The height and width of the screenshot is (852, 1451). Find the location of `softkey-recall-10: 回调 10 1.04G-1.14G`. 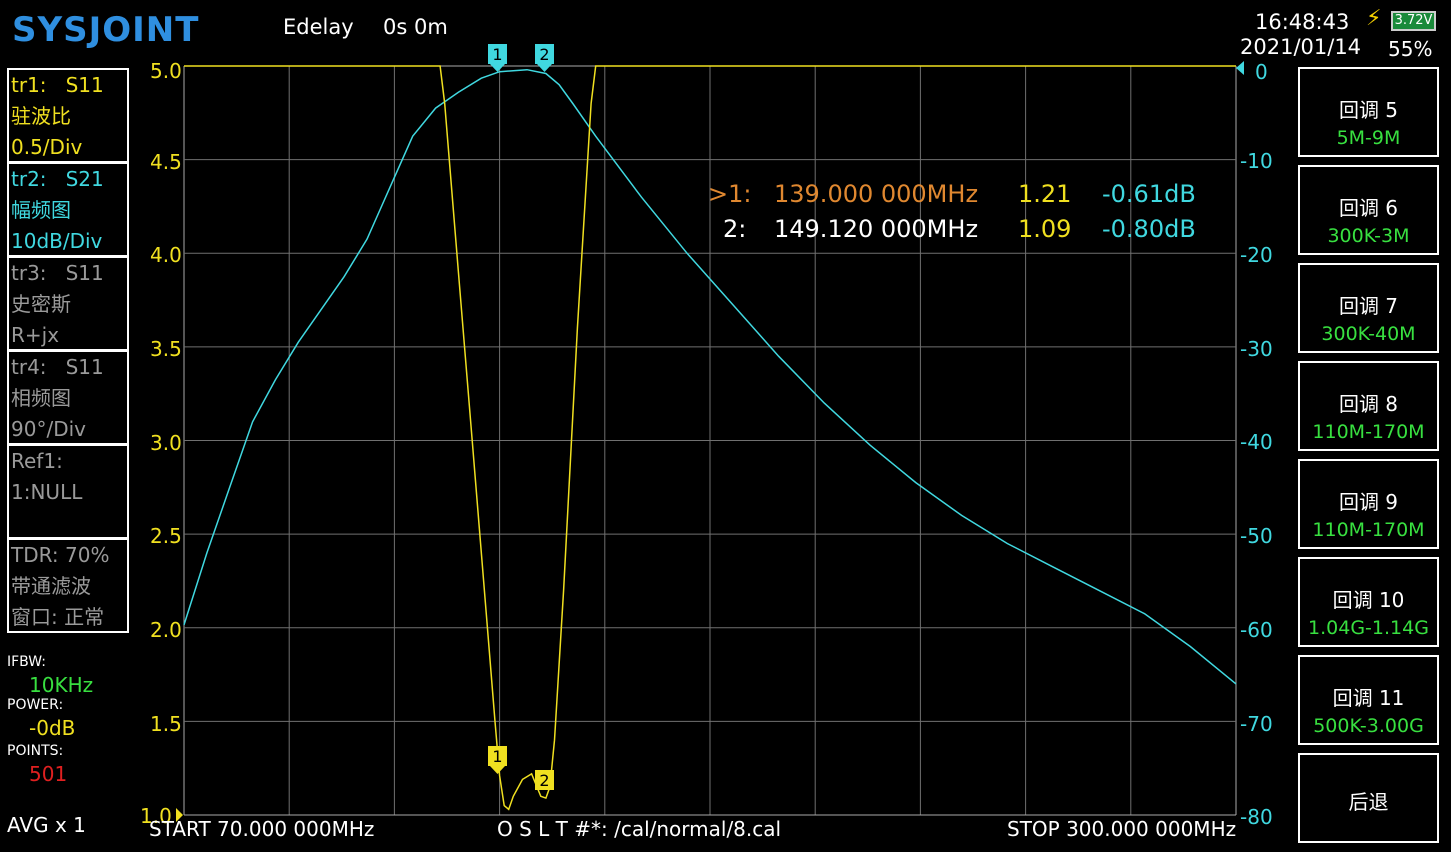

softkey-recall-10: 回调 10 1.04G-1.14G is located at coordinates (1368, 602).